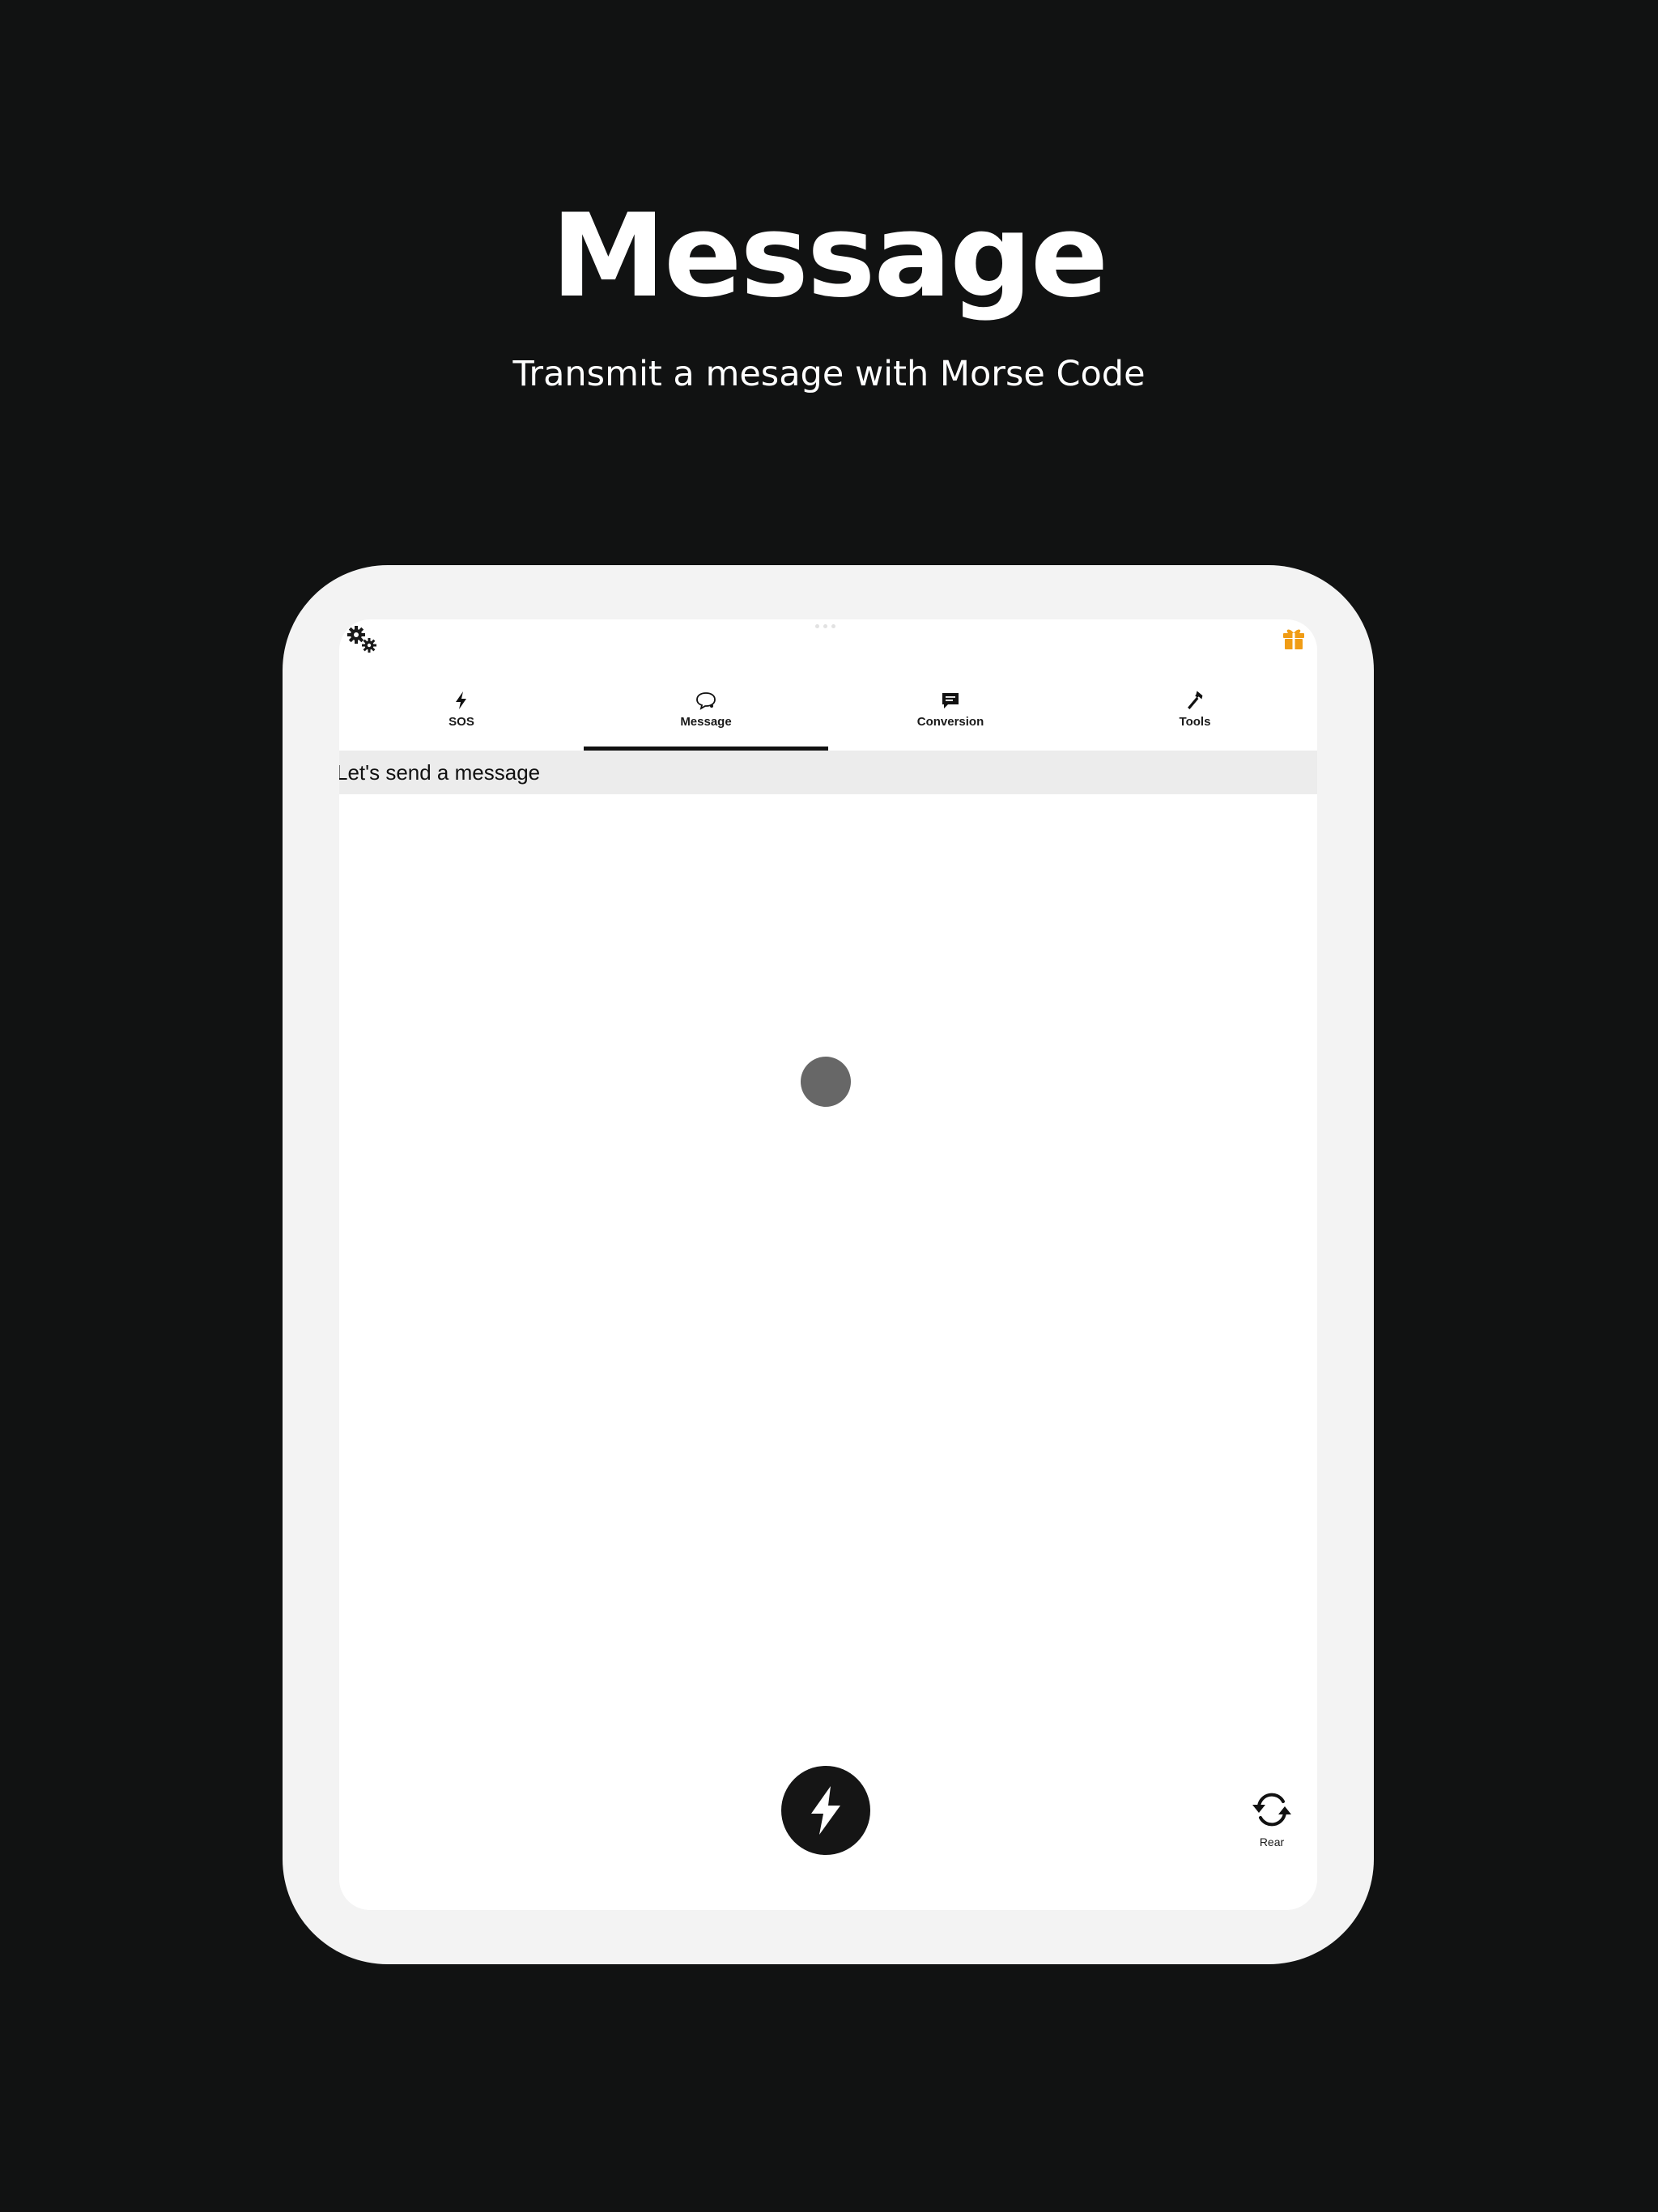 Image resolution: width=1658 pixels, height=2212 pixels. I want to click on camera-switch-label: Rear, so click(1272, 1842).